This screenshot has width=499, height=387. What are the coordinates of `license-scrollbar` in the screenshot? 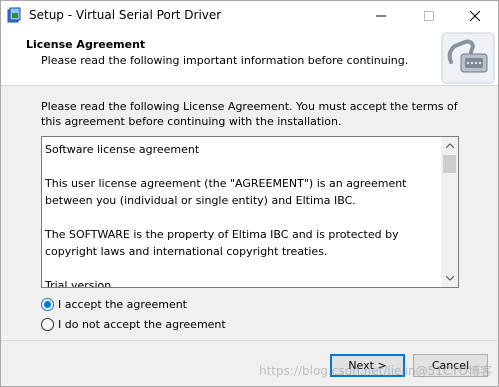 It's located at (449, 212).